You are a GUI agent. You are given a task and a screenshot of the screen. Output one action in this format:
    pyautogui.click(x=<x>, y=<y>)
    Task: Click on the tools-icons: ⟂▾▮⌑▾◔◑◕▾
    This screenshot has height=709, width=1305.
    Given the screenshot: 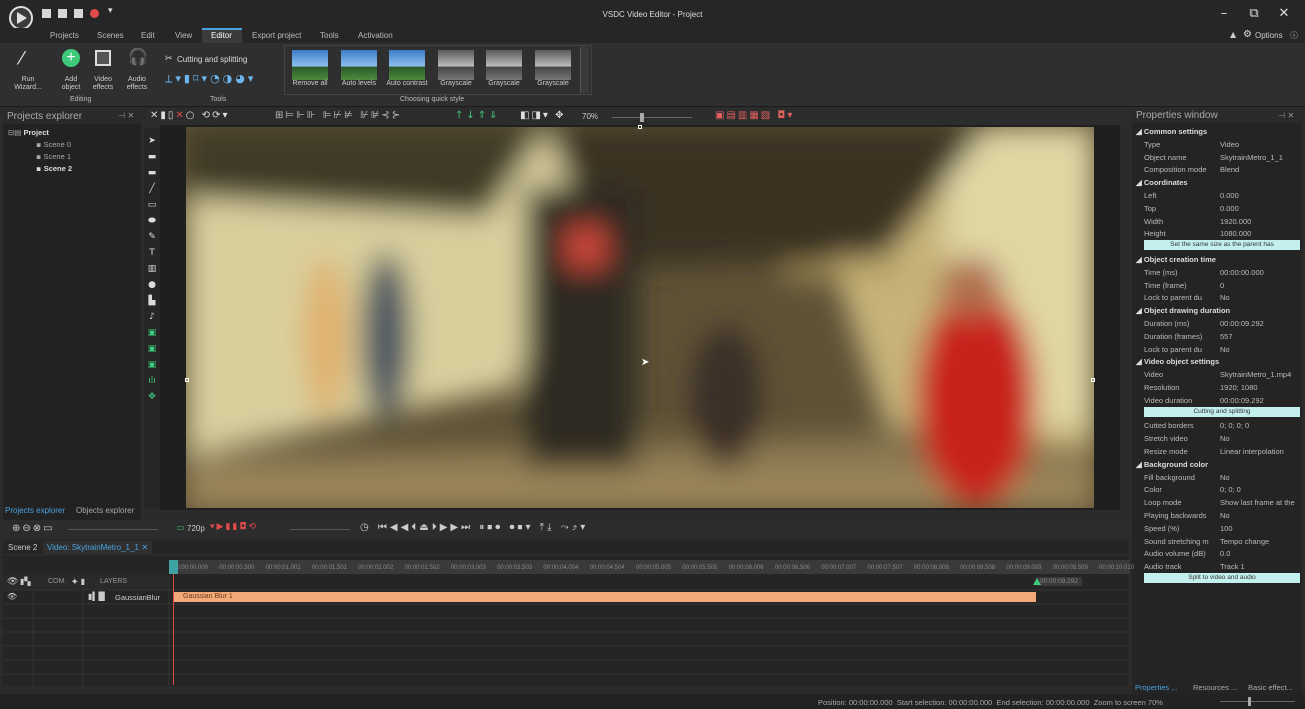 What is the action you would take?
    pyautogui.click(x=210, y=79)
    